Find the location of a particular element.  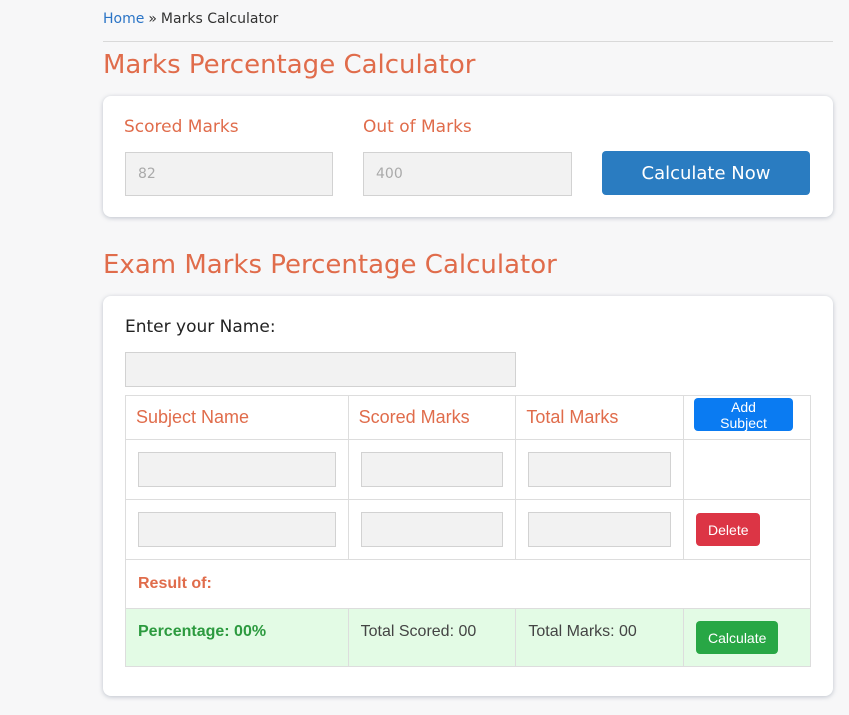

page-title: Marks Percentage Calculator is located at coordinates (289, 65).